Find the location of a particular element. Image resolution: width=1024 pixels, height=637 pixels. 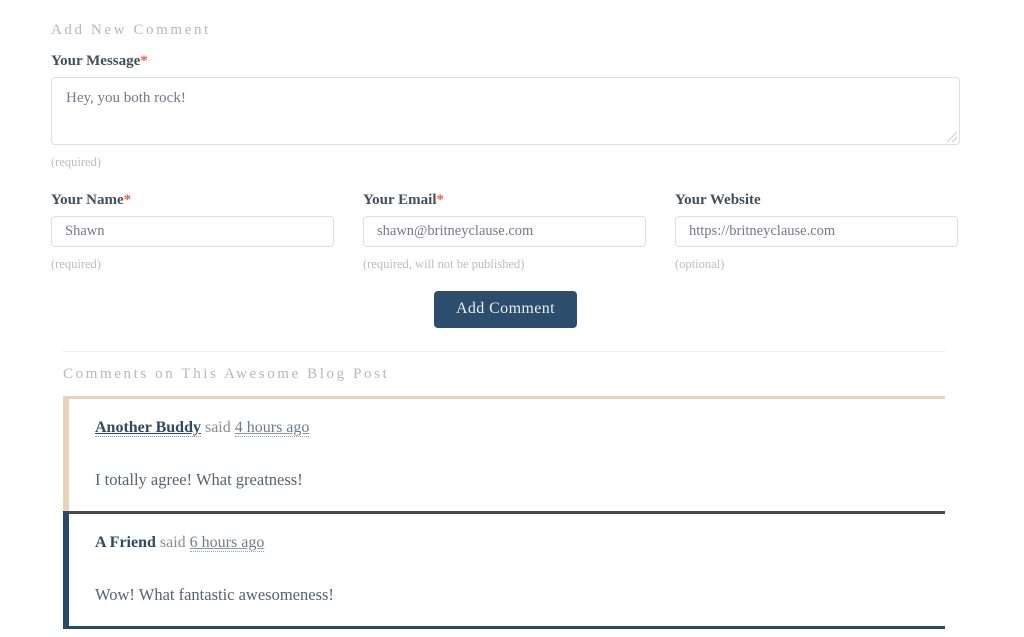

name-label-text: Your Name is located at coordinates (87, 200).